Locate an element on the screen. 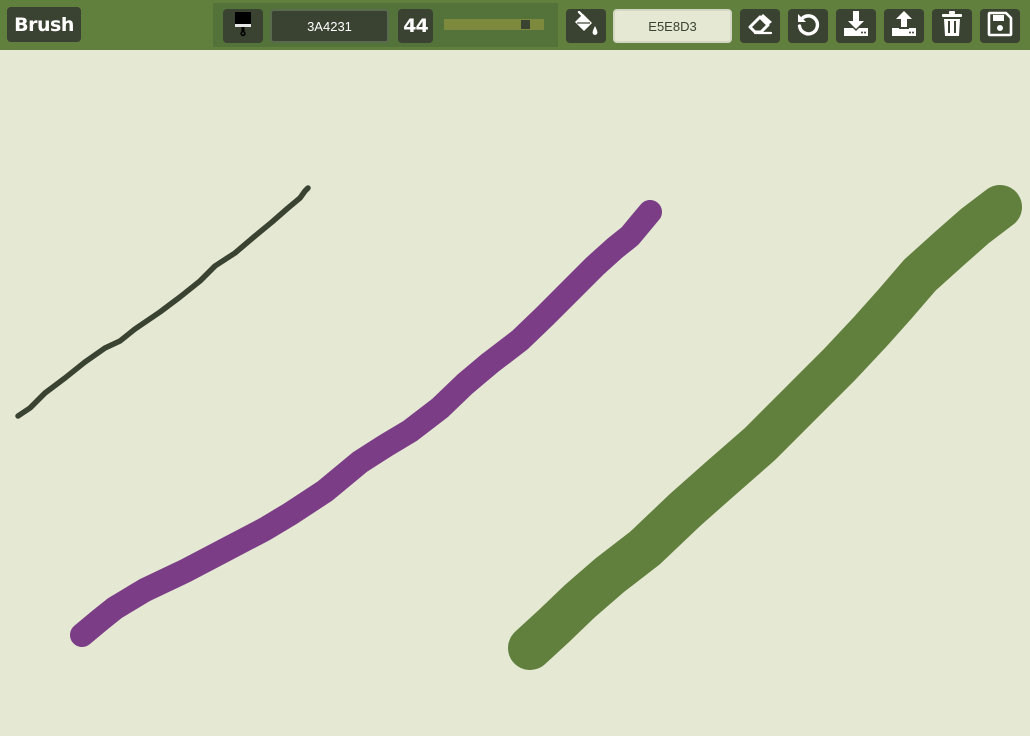 Image resolution: width=1030 pixels, height=736 pixels. upload-icon is located at coordinates (904, 26).